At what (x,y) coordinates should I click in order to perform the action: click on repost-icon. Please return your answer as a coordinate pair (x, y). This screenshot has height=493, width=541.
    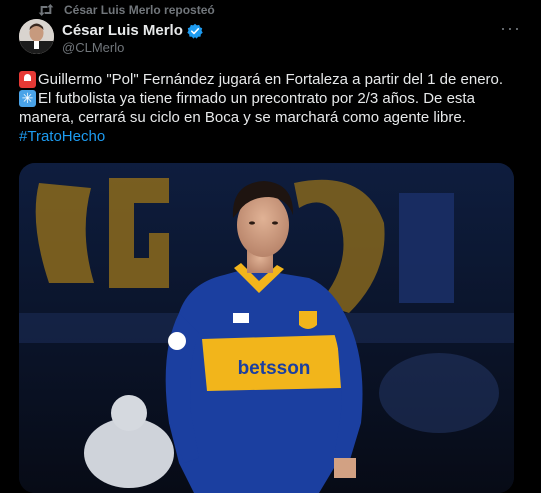
    Looking at the image, I should click on (46, 10).